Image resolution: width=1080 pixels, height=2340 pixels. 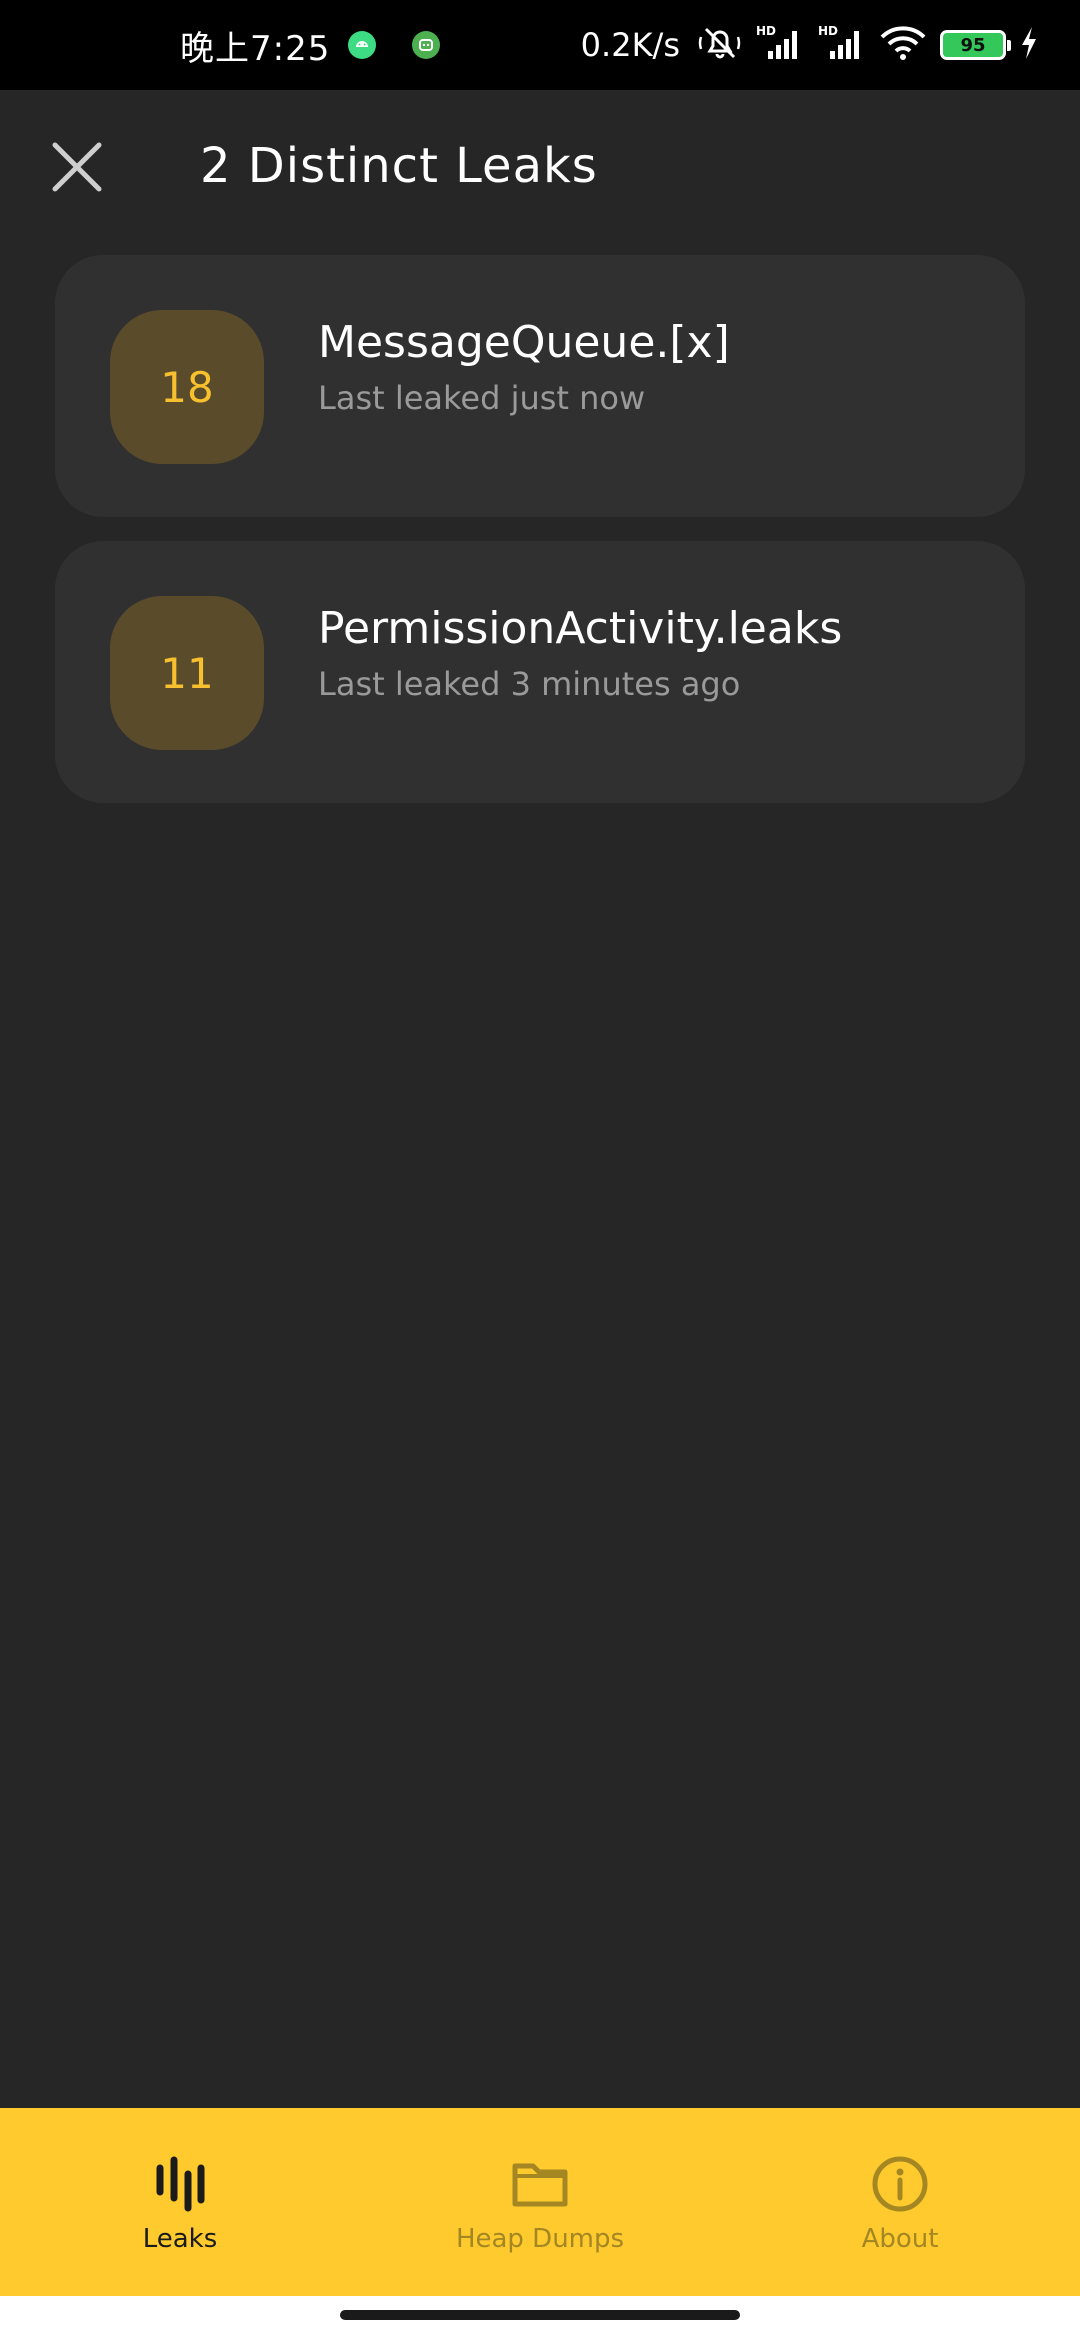 I want to click on net-speed: 0.2K/s, so click(x=630, y=45).